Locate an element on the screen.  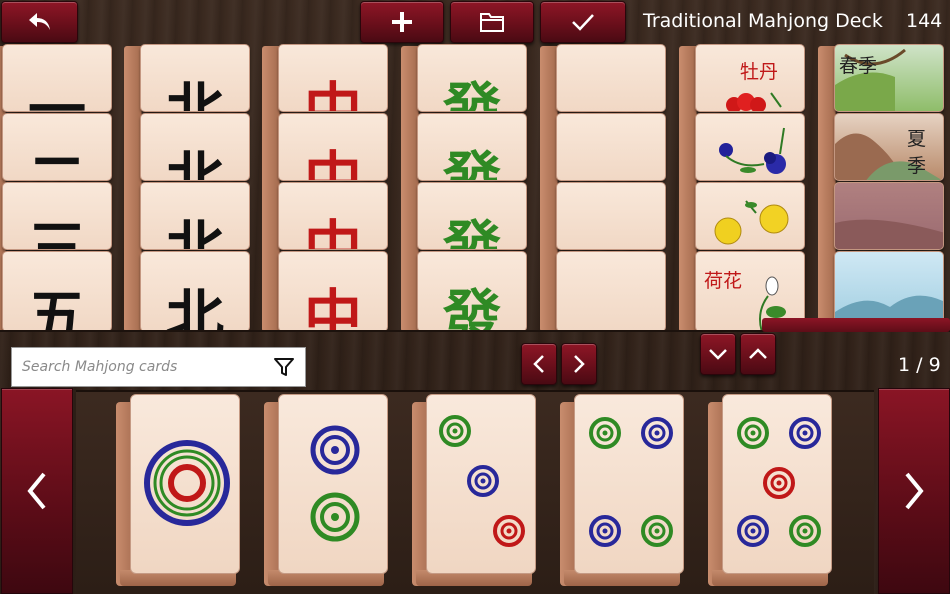
search-box: Search Mahjong cards is located at coordinates (158, 367).